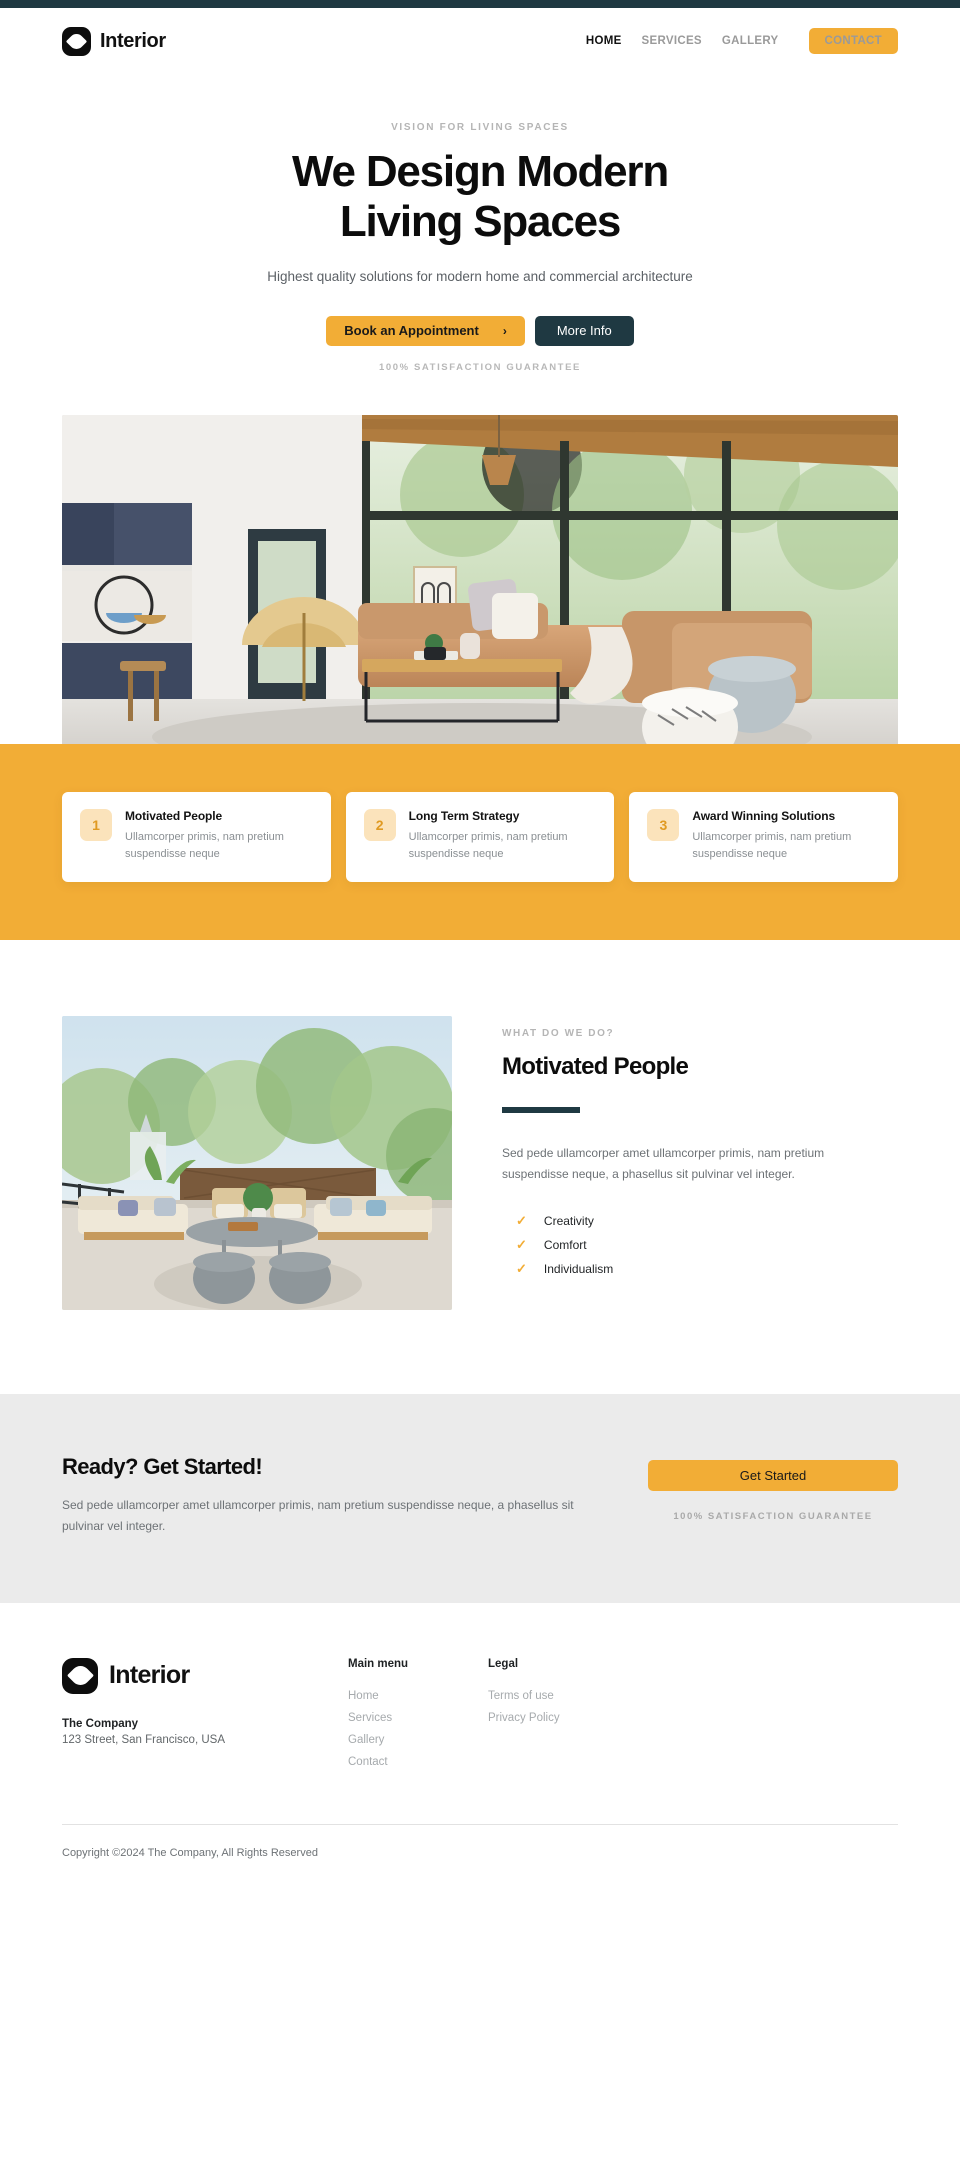 The width and height of the screenshot is (960, 2162). Describe the element at coordinates (595, 1066) in the screenshot. I see `about-title: Motivated People` at that location.